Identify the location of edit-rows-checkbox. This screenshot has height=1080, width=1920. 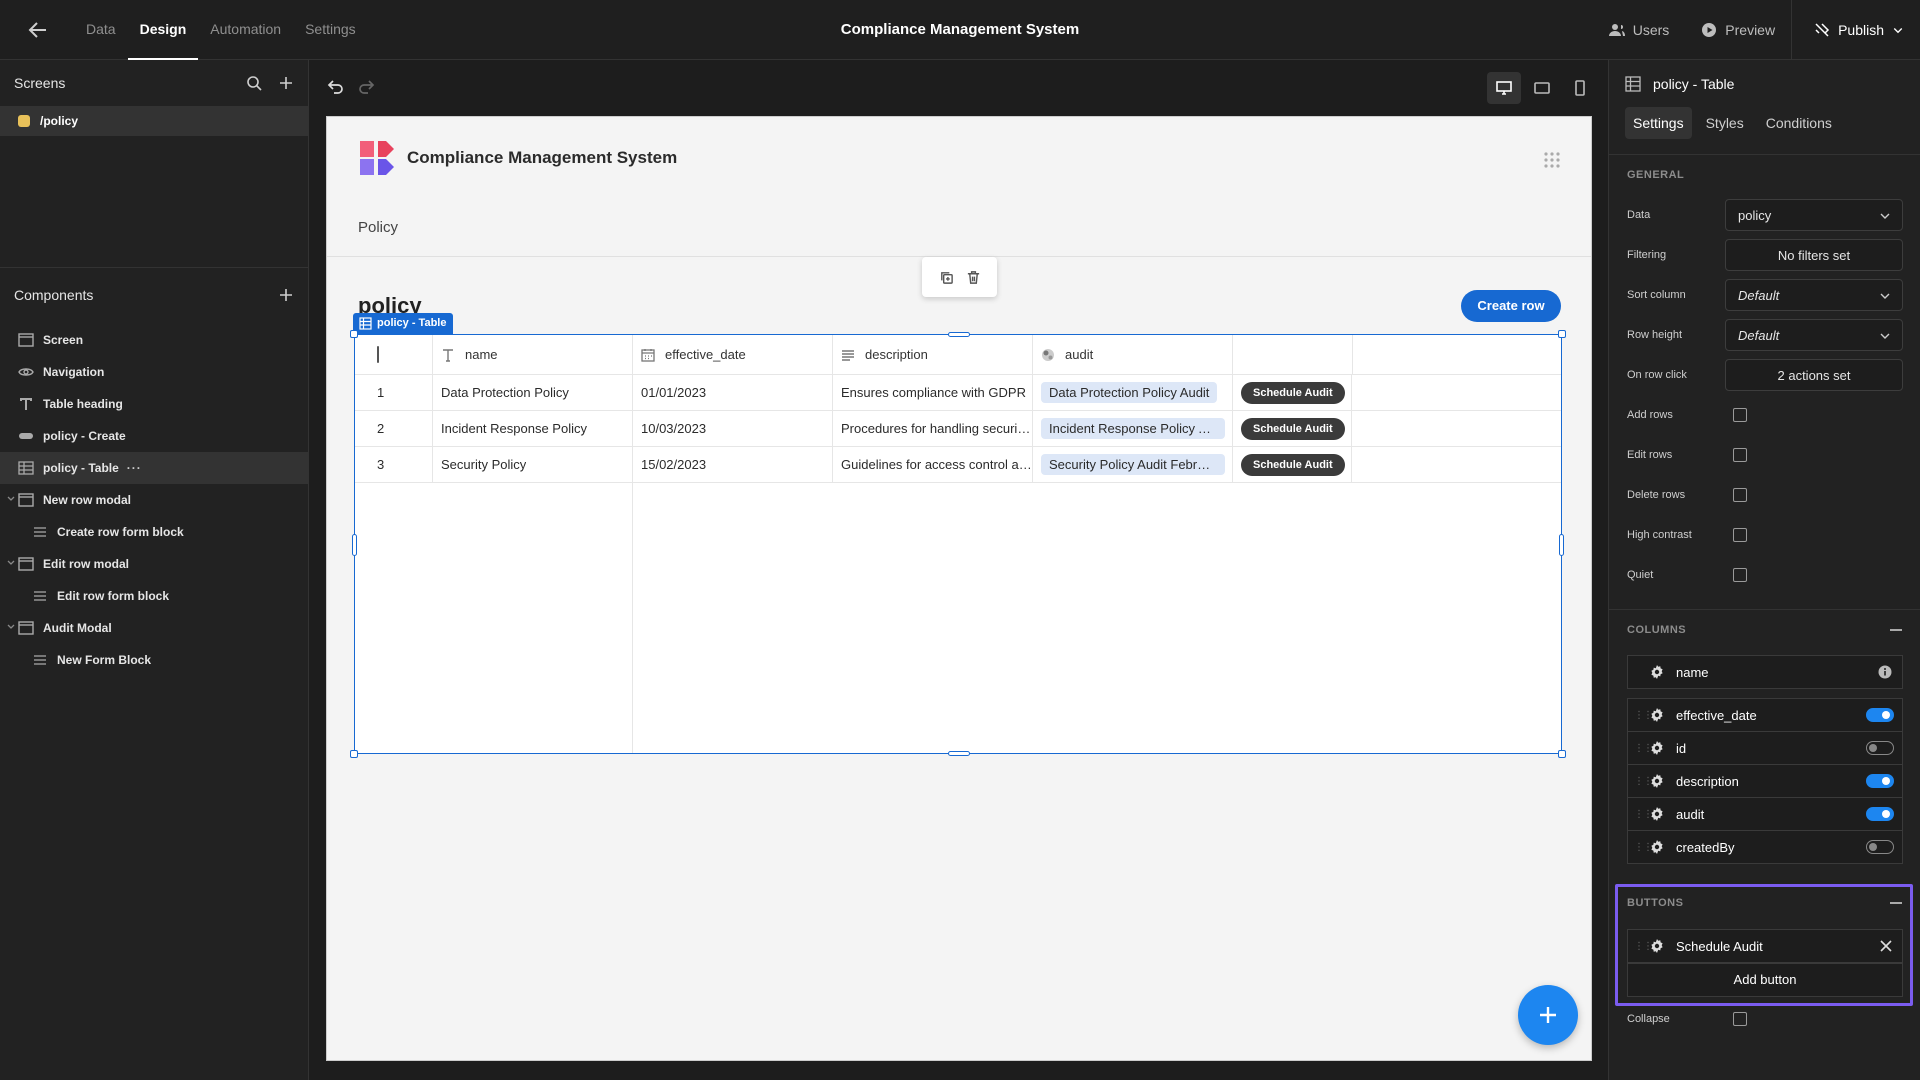
(1740, 455).